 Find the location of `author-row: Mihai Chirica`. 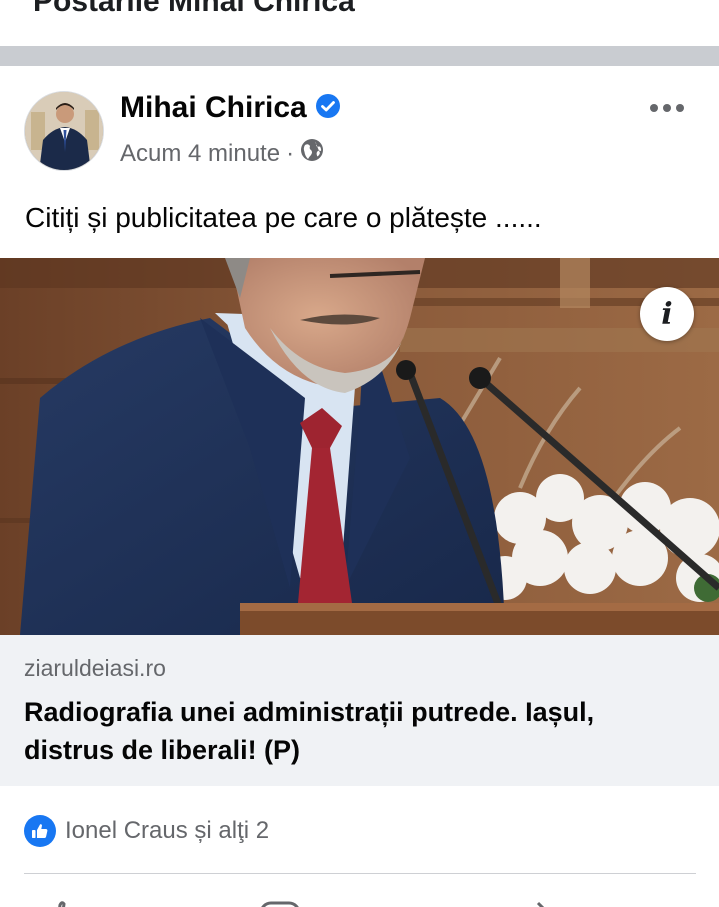

author-row: Mihai Chirica is located at coordinates (230, 108).